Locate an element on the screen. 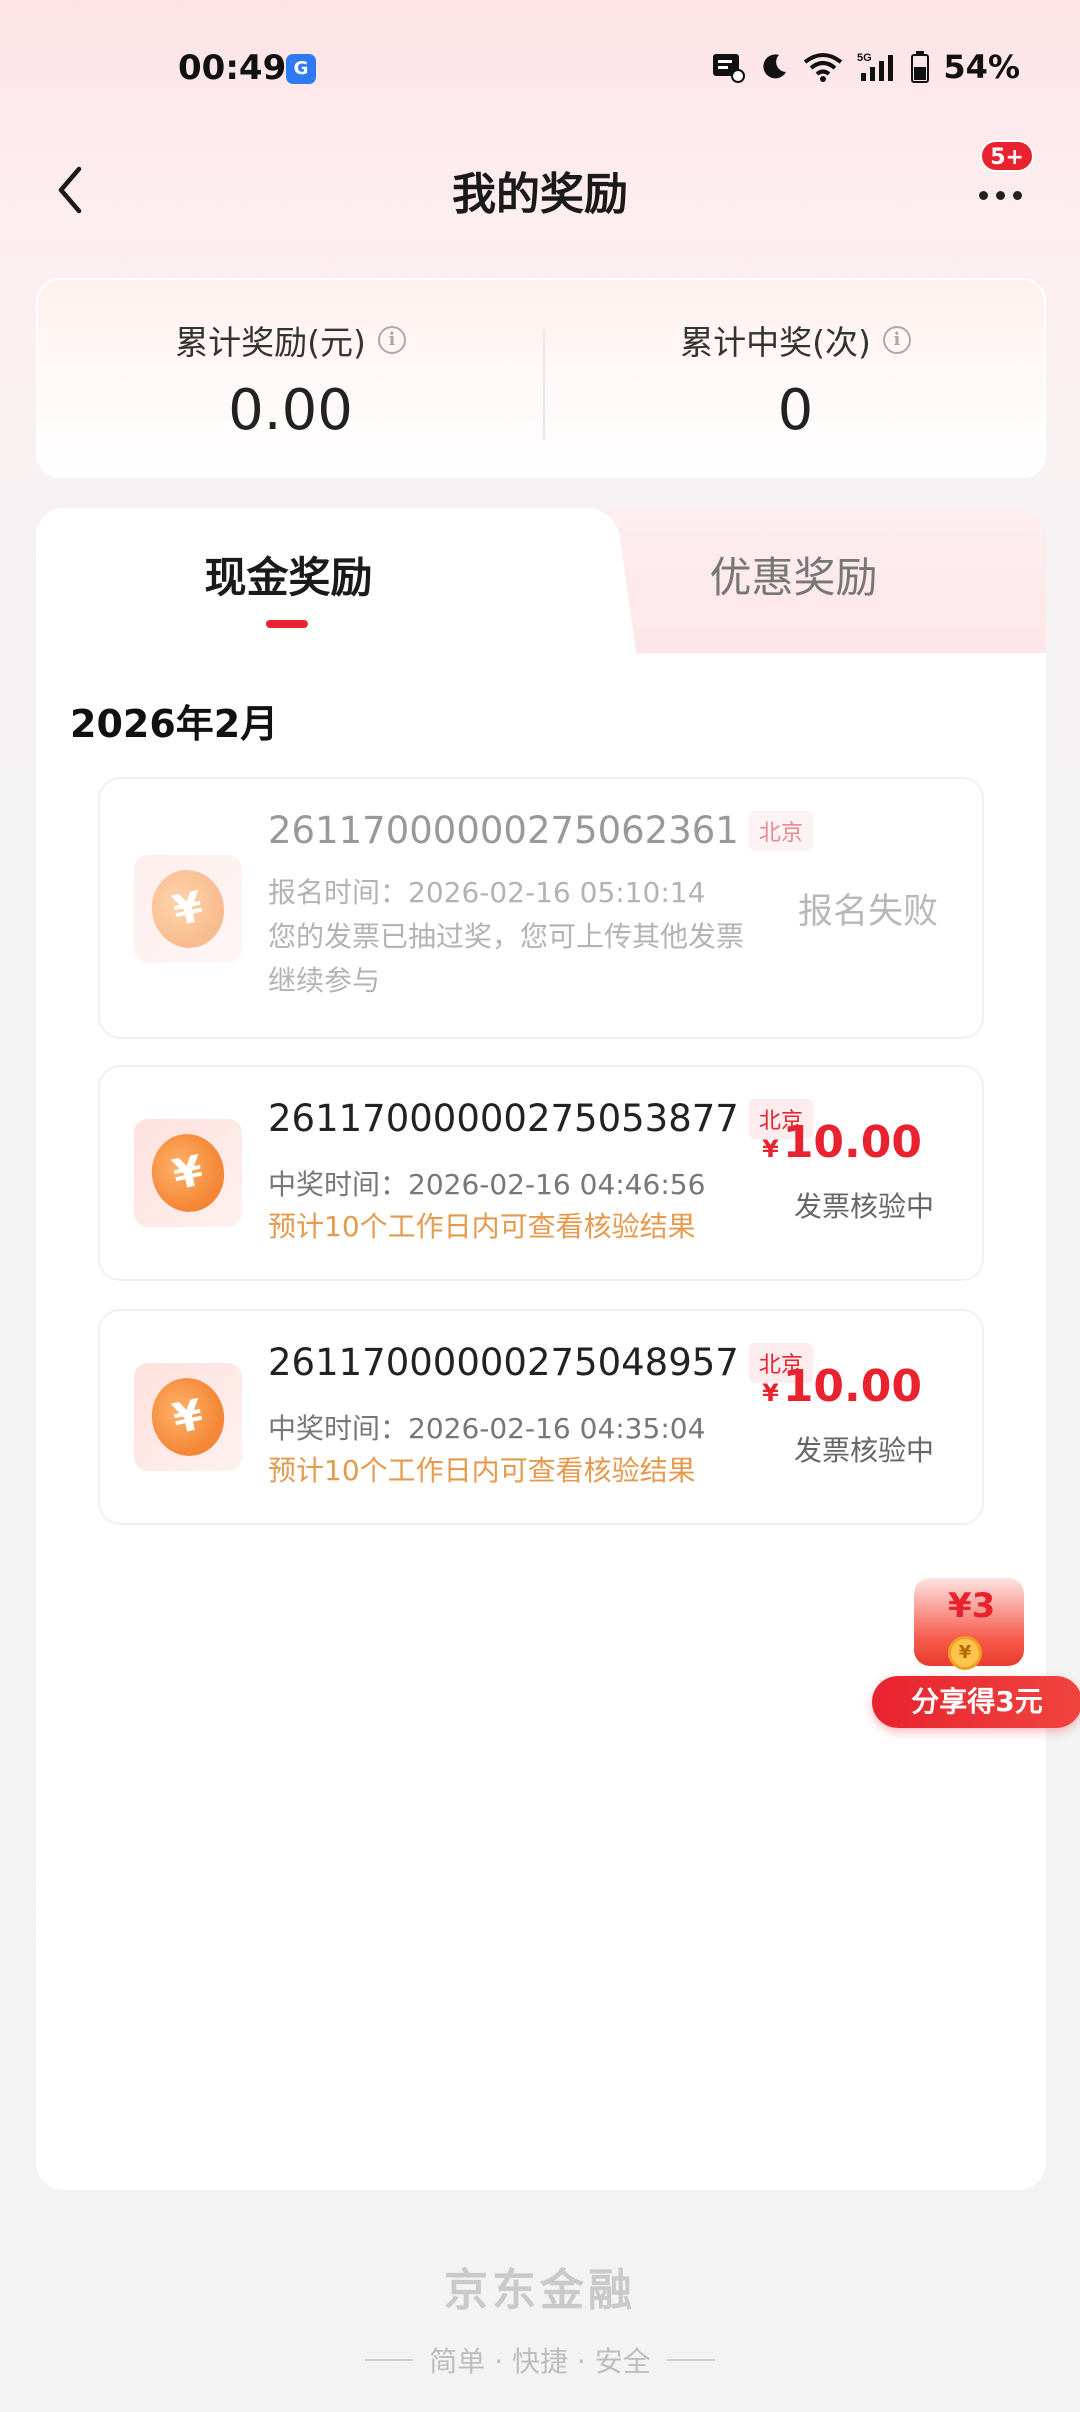 This screenshot has height=2412, width=1080. app-notification-icon: G is located at coordinates (301, 69).